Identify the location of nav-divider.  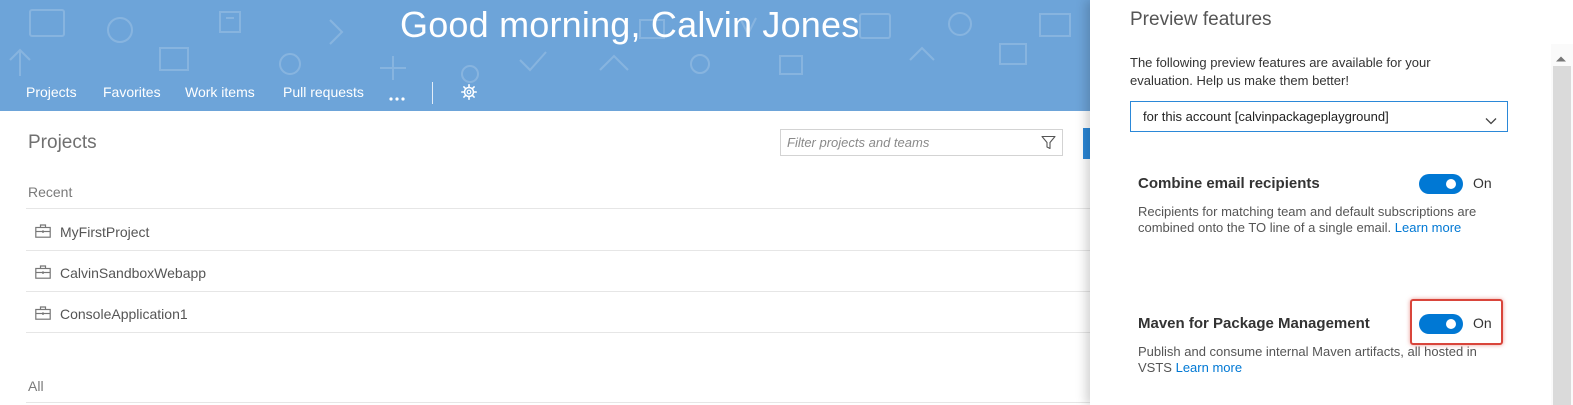
(432, 93).